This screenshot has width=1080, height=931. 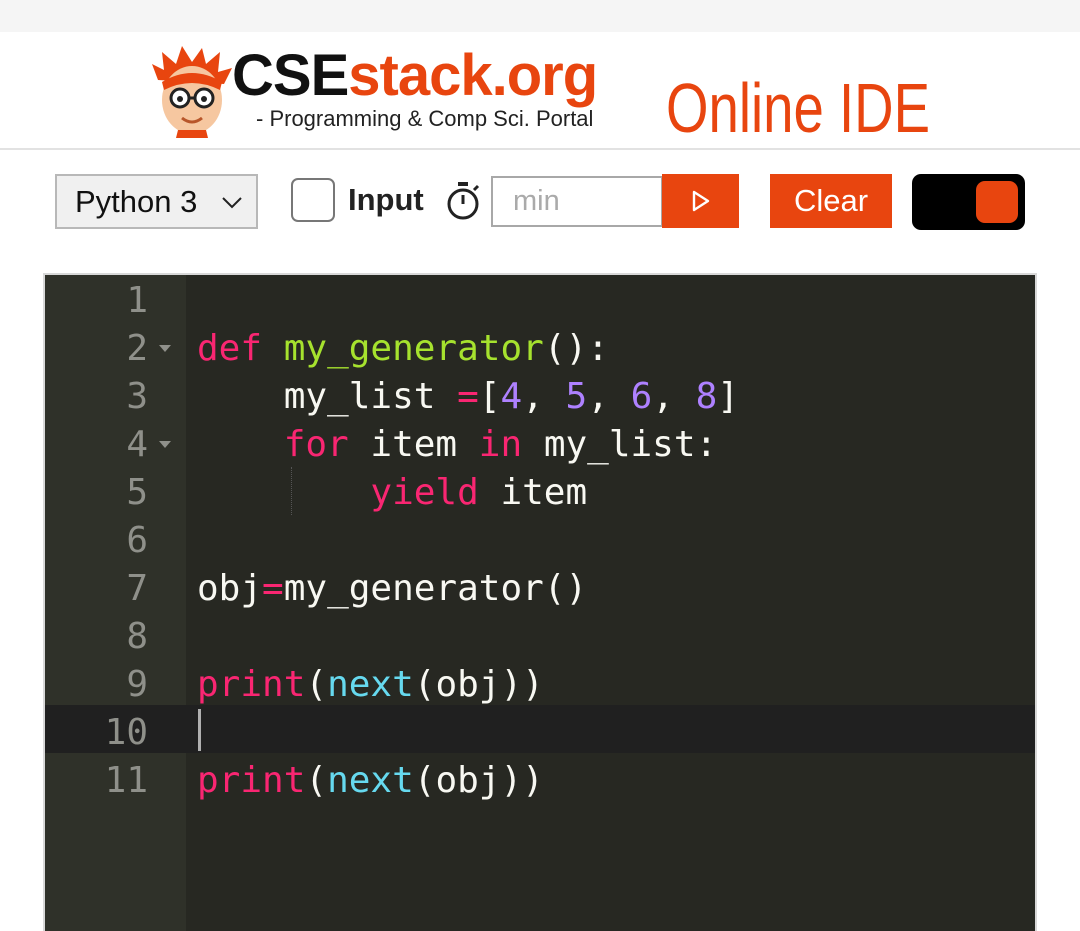 I want to click on code-token: ], so click(x=728, y=396).